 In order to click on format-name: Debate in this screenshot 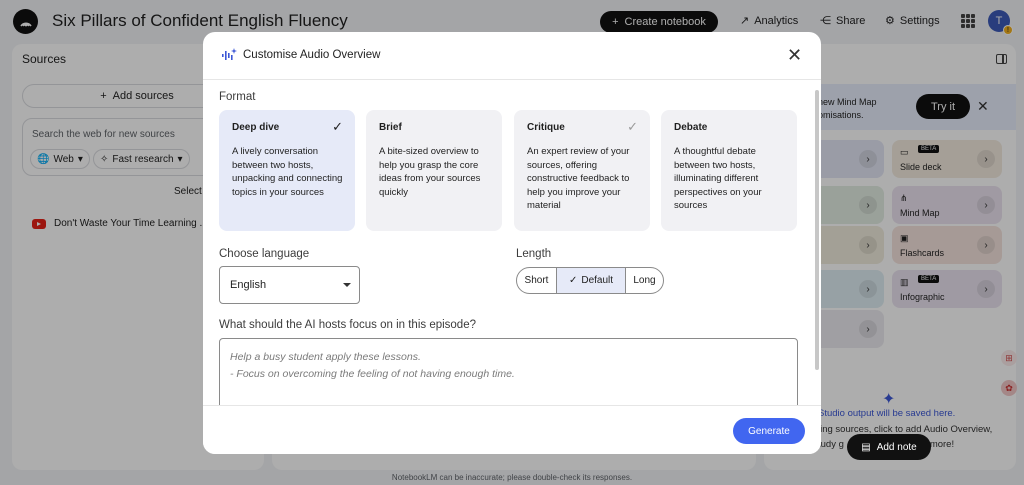, I will do `click(691, 127)`.